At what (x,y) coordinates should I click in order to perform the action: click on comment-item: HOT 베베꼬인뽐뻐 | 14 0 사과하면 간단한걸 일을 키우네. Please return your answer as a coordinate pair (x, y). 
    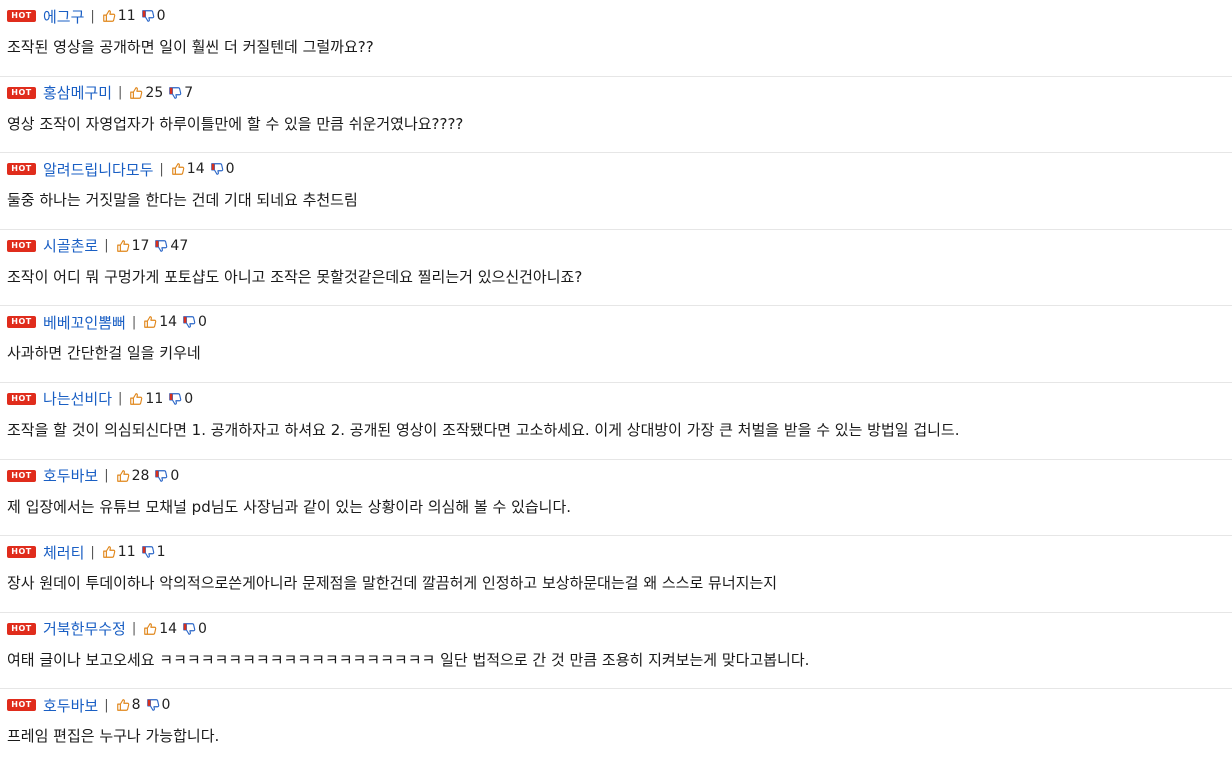
    Looking at the image, I should click on (616, 344).